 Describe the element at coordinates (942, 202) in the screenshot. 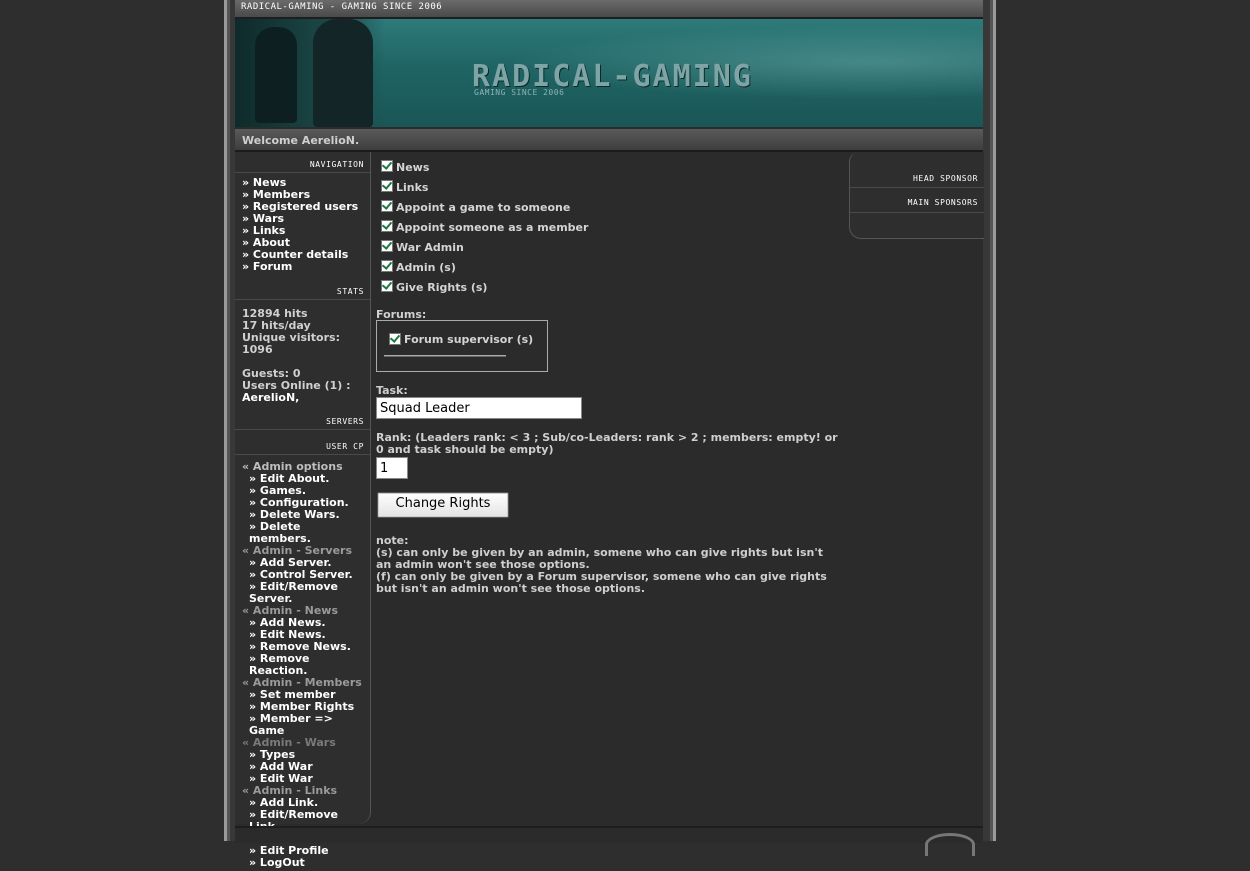

I see `main-sponsors-label: Main Sponsors` at that location.